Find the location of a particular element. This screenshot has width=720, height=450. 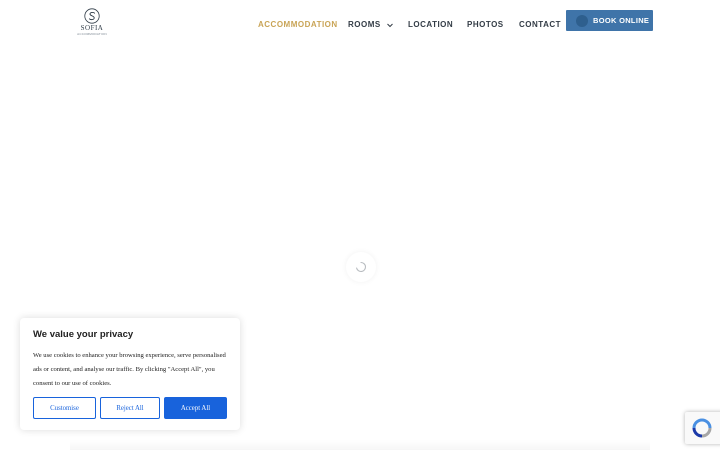

nav-item-photos: PHOTOS is located at coordinates (485, 25).